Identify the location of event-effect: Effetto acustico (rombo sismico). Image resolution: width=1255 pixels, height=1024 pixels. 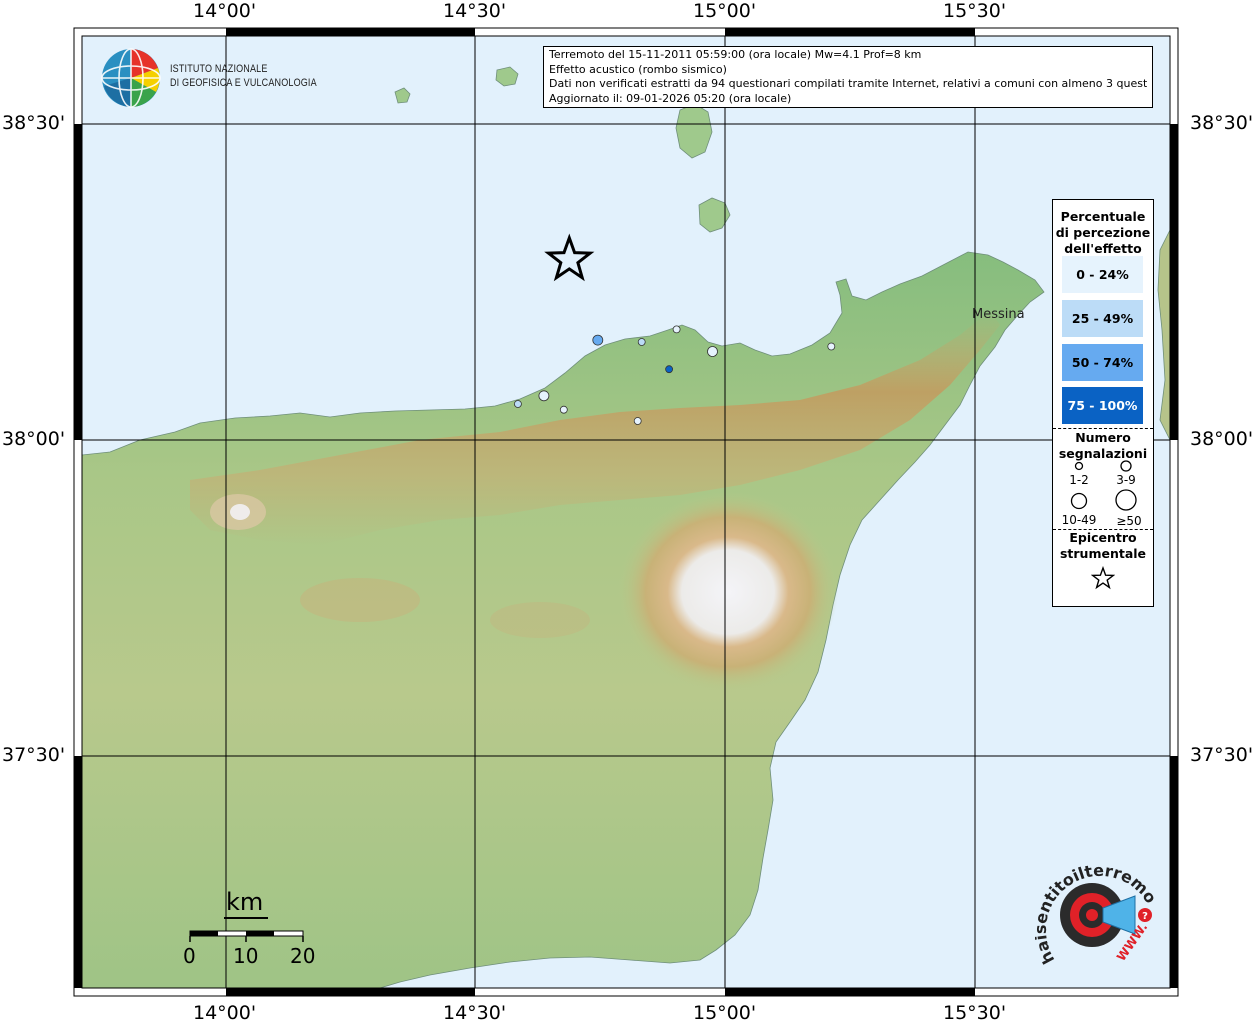
(638, 69).